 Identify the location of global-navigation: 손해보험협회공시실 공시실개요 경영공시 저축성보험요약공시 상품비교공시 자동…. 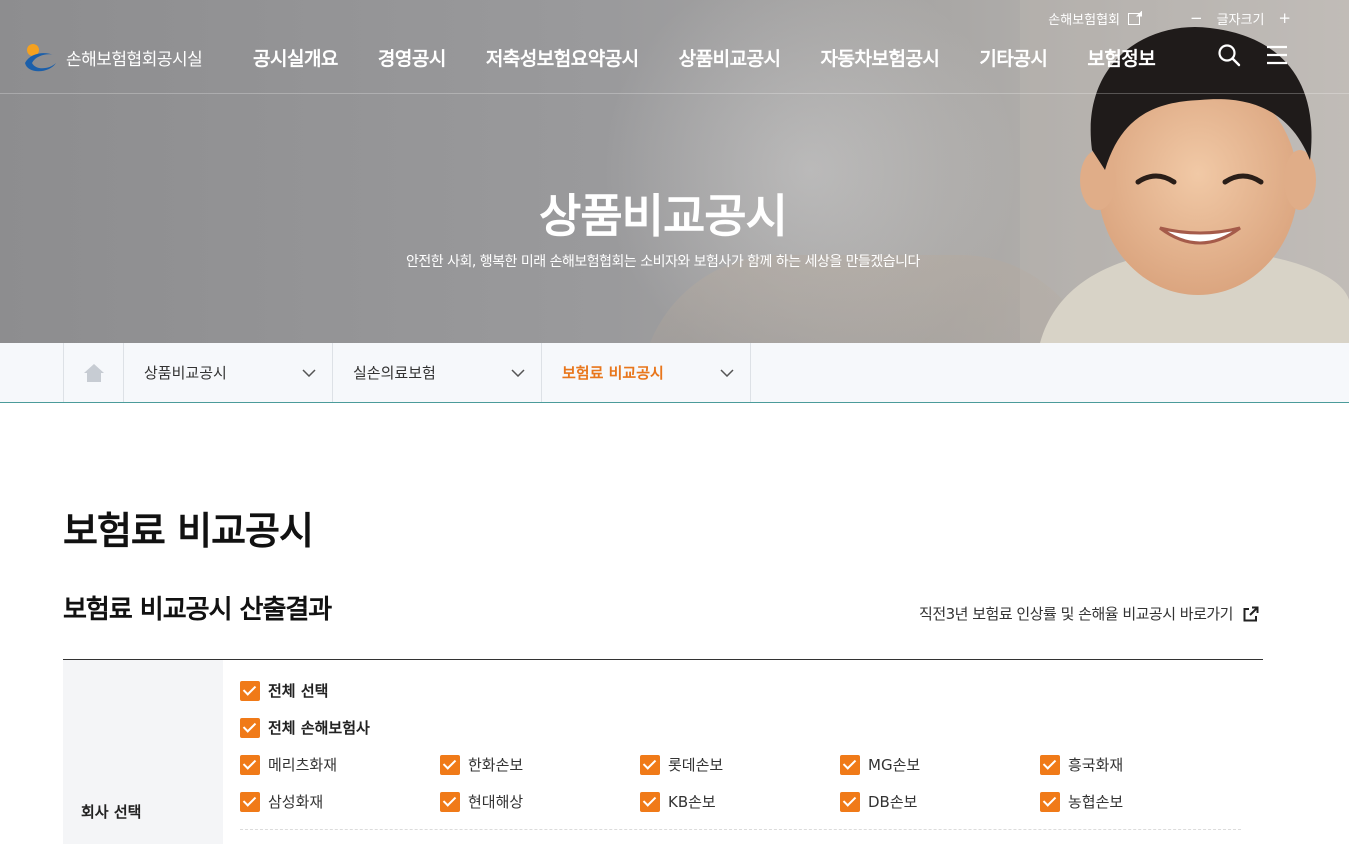
(674, 63).